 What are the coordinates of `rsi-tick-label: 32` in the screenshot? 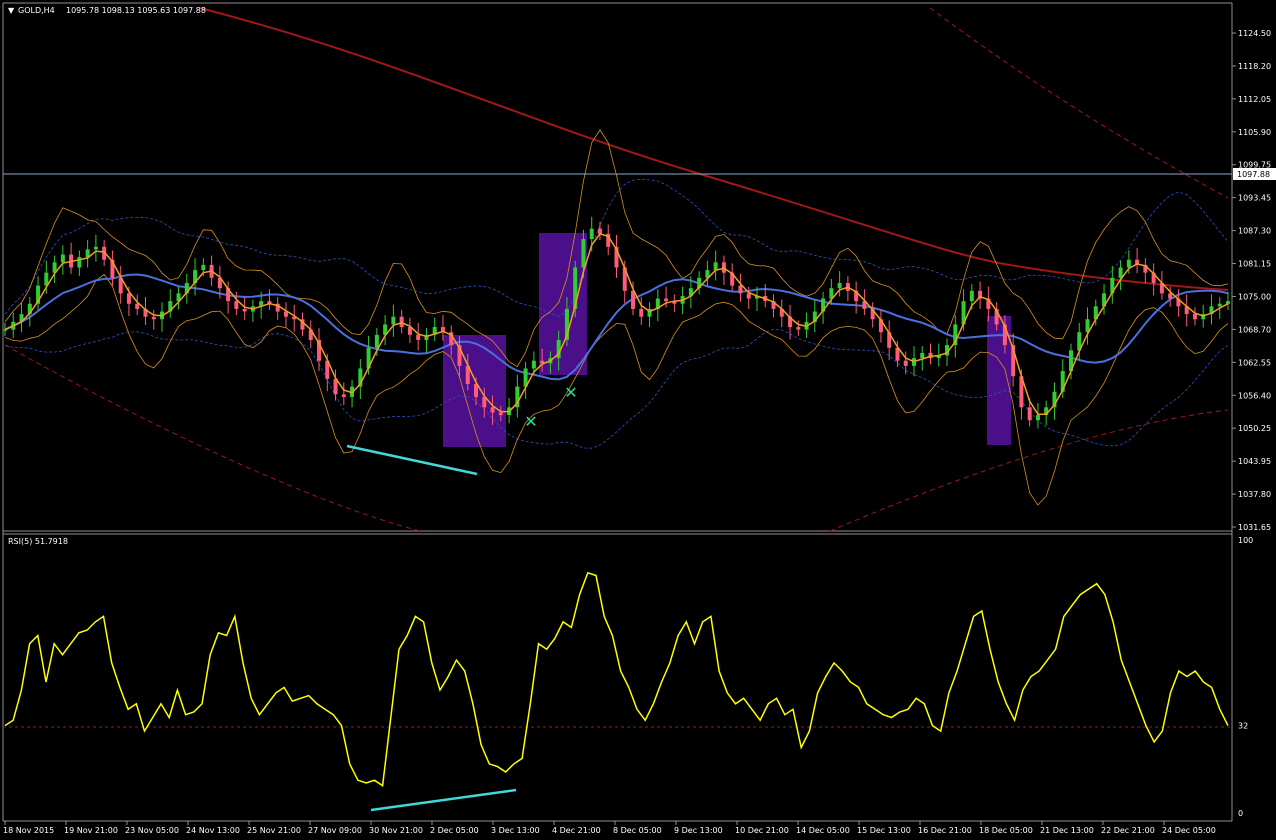 It's located at (1243, 726).